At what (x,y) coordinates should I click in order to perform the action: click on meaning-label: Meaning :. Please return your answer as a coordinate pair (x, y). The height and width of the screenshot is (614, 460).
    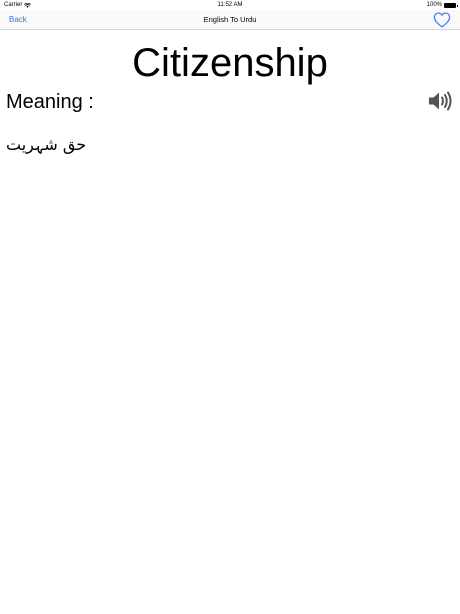
    Looking at the image, I should click on (50, 102).